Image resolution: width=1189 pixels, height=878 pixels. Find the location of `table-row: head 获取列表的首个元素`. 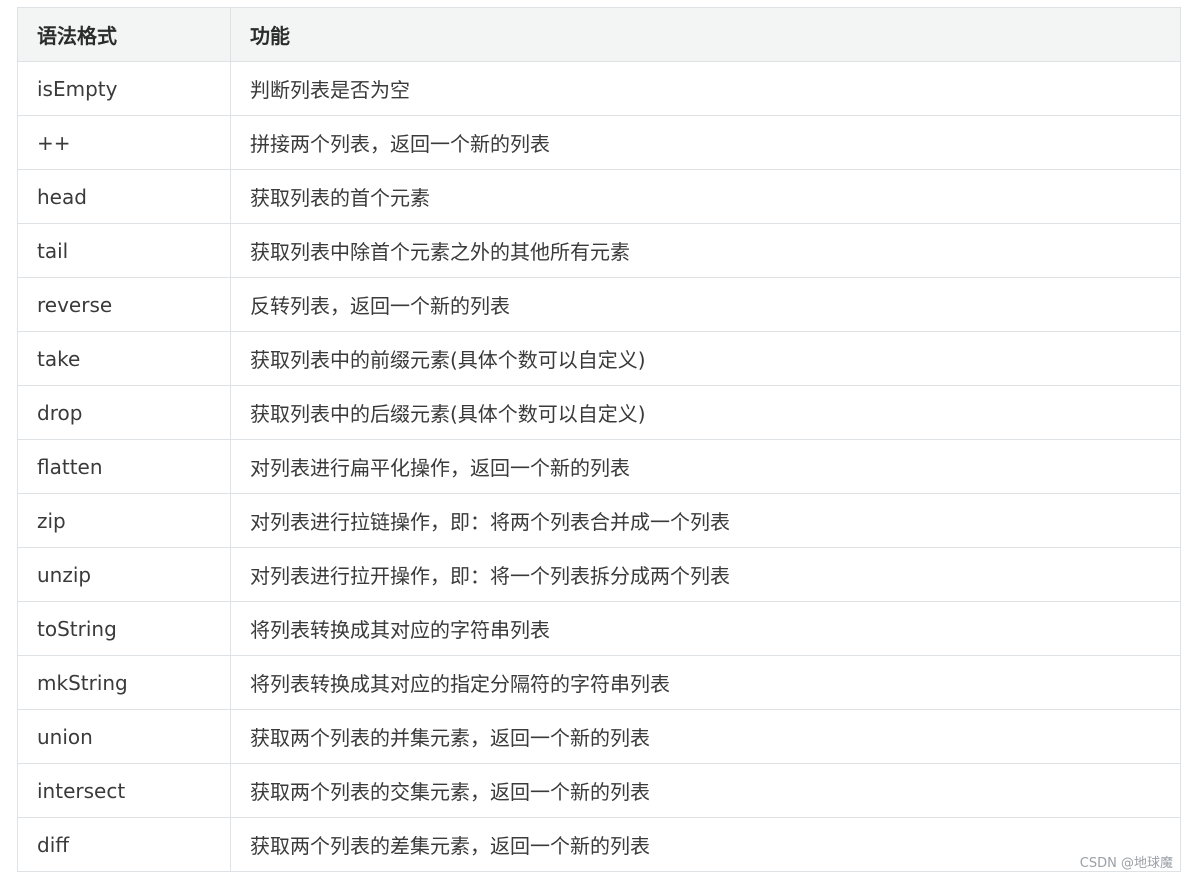

table-row: head 获取列表的首个元素 is located at coordinates (599, 196).